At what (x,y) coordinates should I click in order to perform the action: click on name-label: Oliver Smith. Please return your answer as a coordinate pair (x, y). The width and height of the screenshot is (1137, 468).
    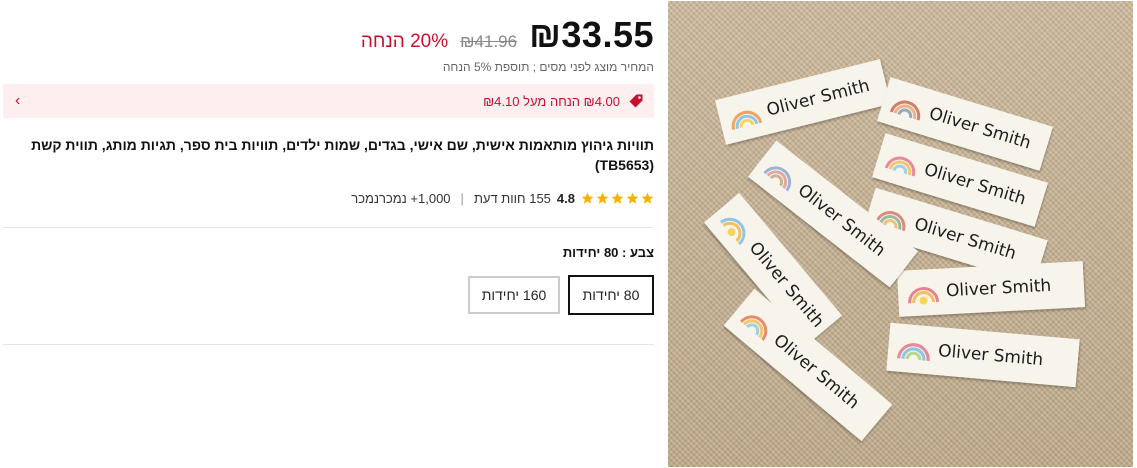
    Looking at the image, I should click on (991, 289).